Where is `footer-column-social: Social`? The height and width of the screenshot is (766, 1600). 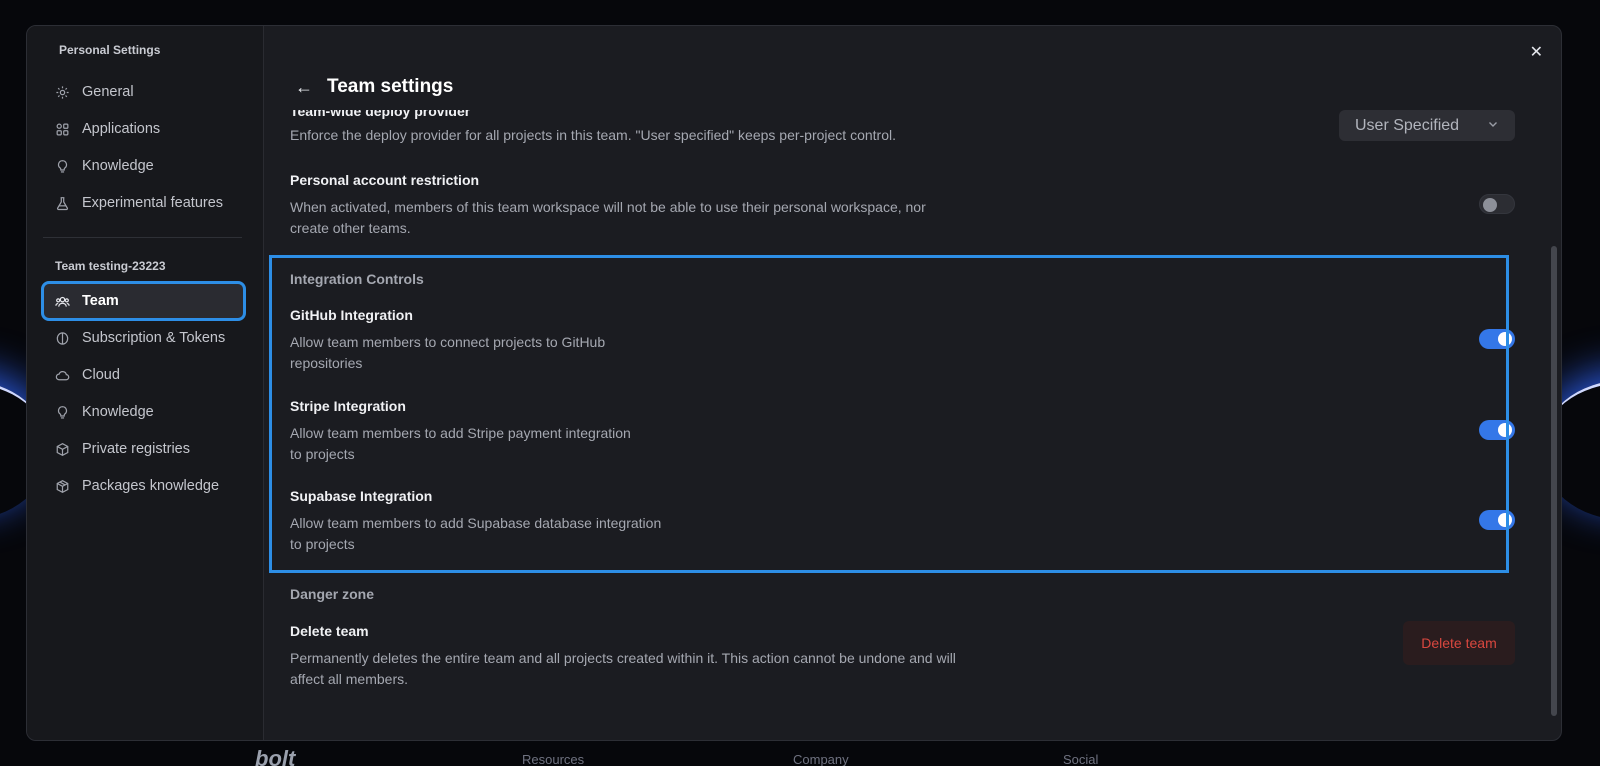
footer-column-social: Social is located at coordinates (1080, 759).